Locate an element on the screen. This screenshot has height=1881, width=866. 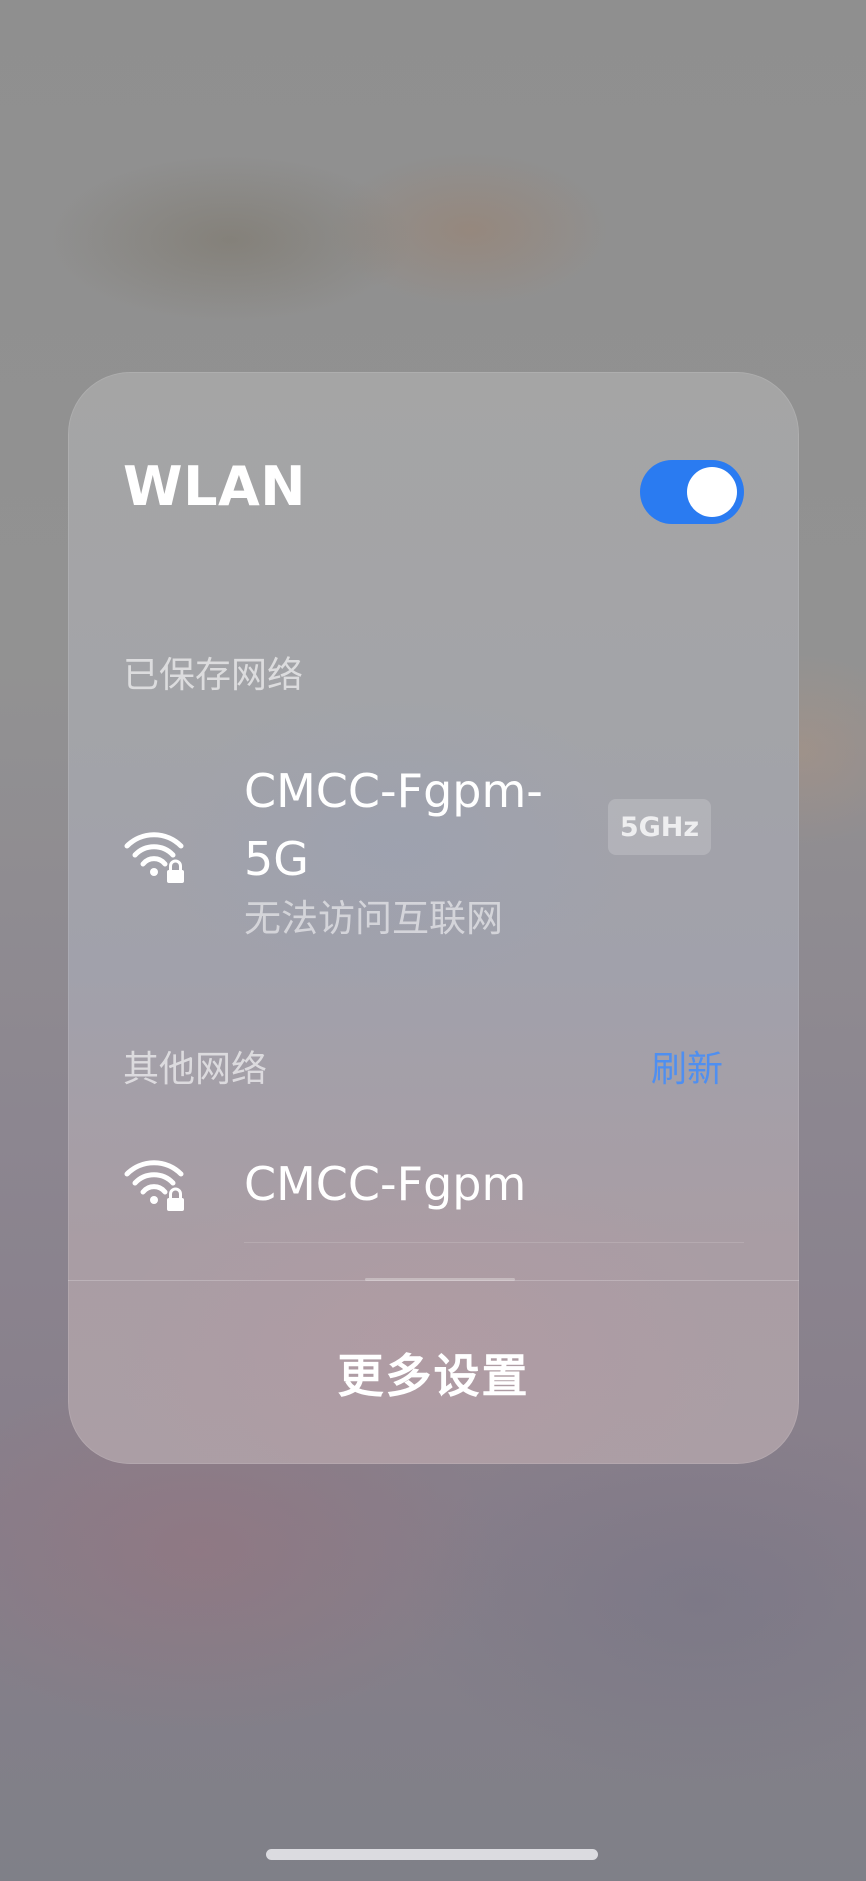
saved-networks-label: 已保存网络 is located at coordinates (213, 675).